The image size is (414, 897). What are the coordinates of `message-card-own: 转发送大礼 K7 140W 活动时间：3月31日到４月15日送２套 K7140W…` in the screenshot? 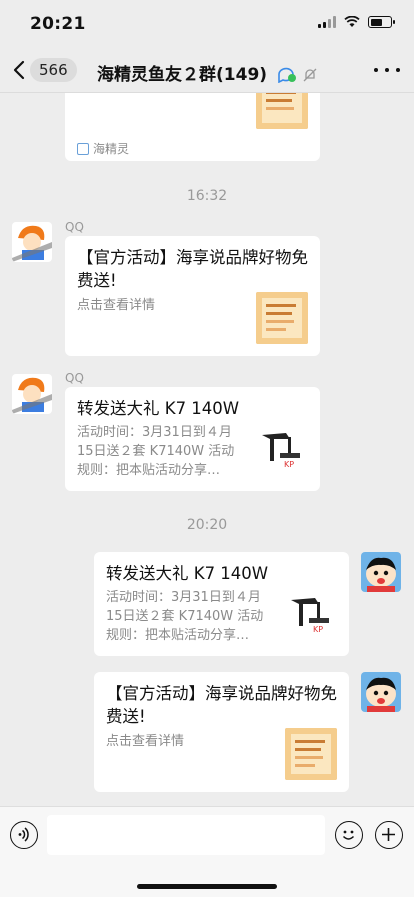 It's located at (221, 604).